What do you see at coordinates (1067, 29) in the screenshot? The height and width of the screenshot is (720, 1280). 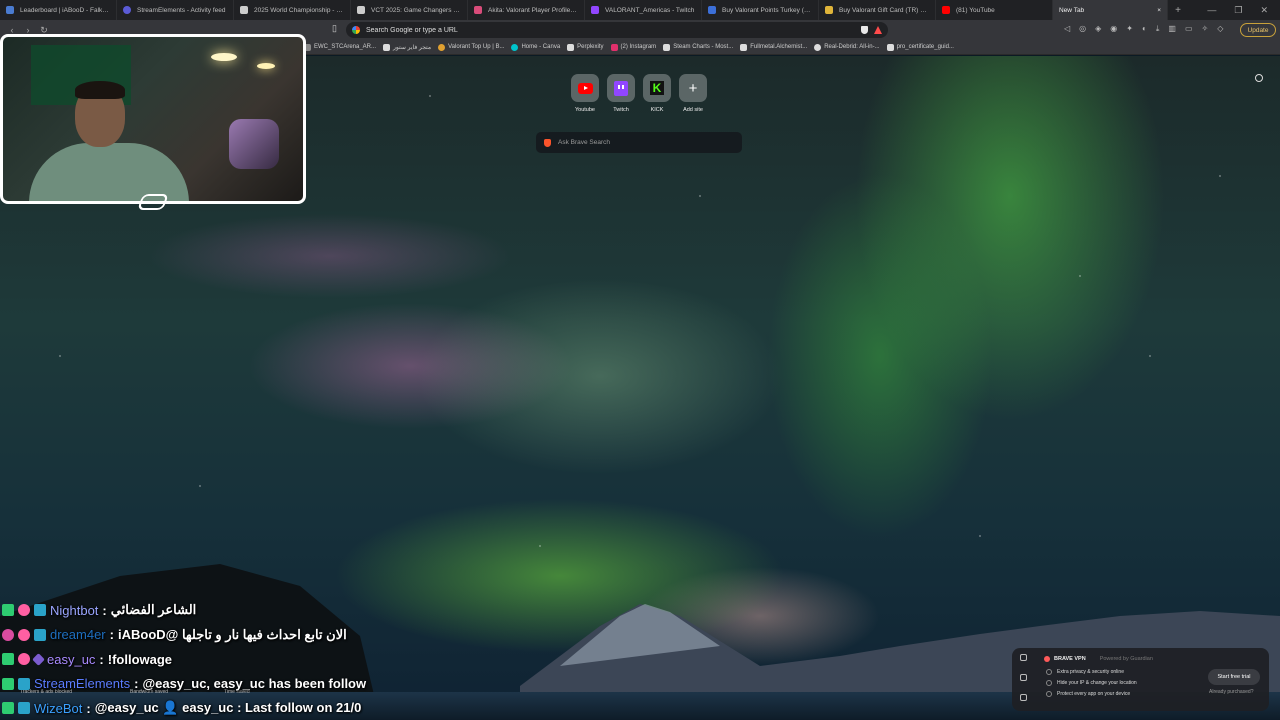 I see `mute-icon: ◁` at bounding box center [1067, 29].